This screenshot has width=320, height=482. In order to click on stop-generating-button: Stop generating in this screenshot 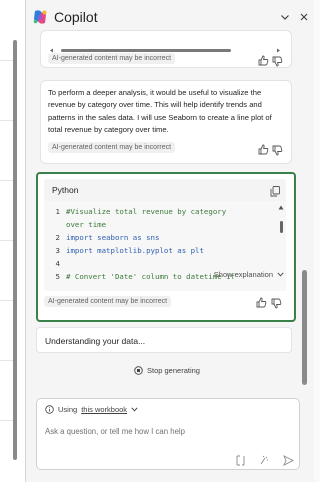, I will do `click(167, 370)`.